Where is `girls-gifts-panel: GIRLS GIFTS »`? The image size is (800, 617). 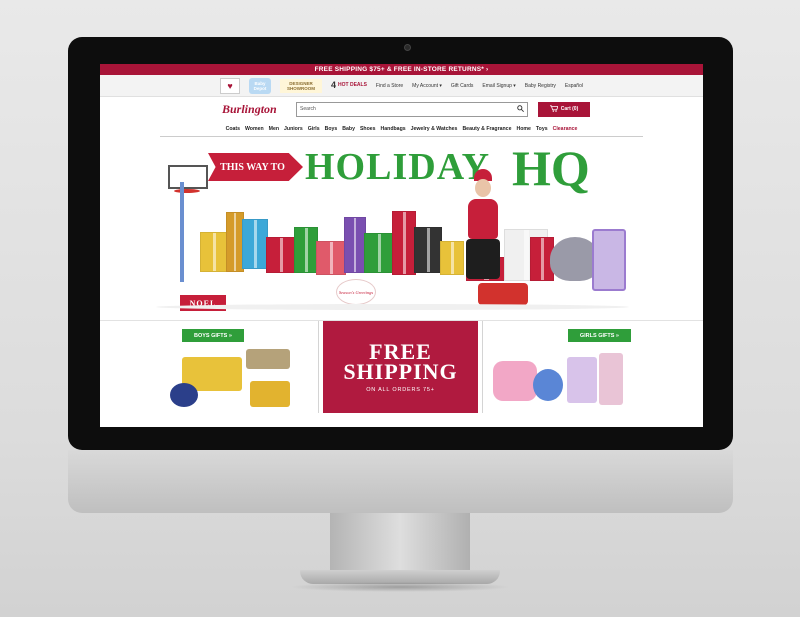
girls-gifts-panel: GIRLS GIFTS » is located at coordinates (563, 367).